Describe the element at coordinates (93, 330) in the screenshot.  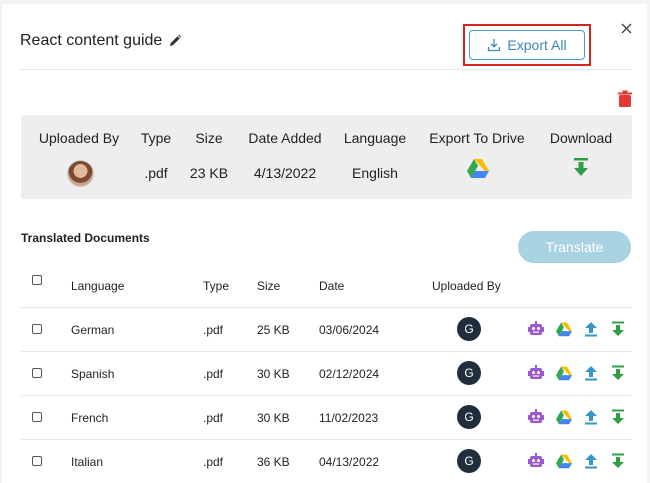
I see `row-language: German` at that location.